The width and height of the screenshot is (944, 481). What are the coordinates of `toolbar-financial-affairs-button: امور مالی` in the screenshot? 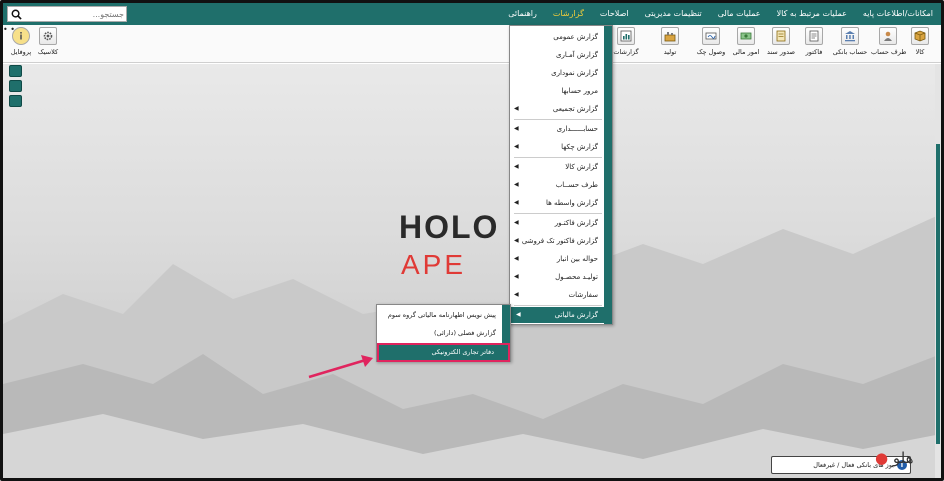 It's located at (746, 44).